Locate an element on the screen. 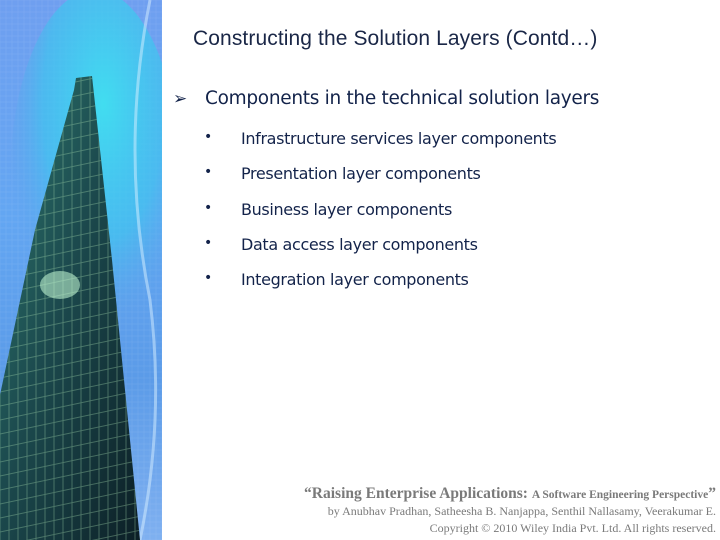  building-reflection is located at coordinates (60, 285).